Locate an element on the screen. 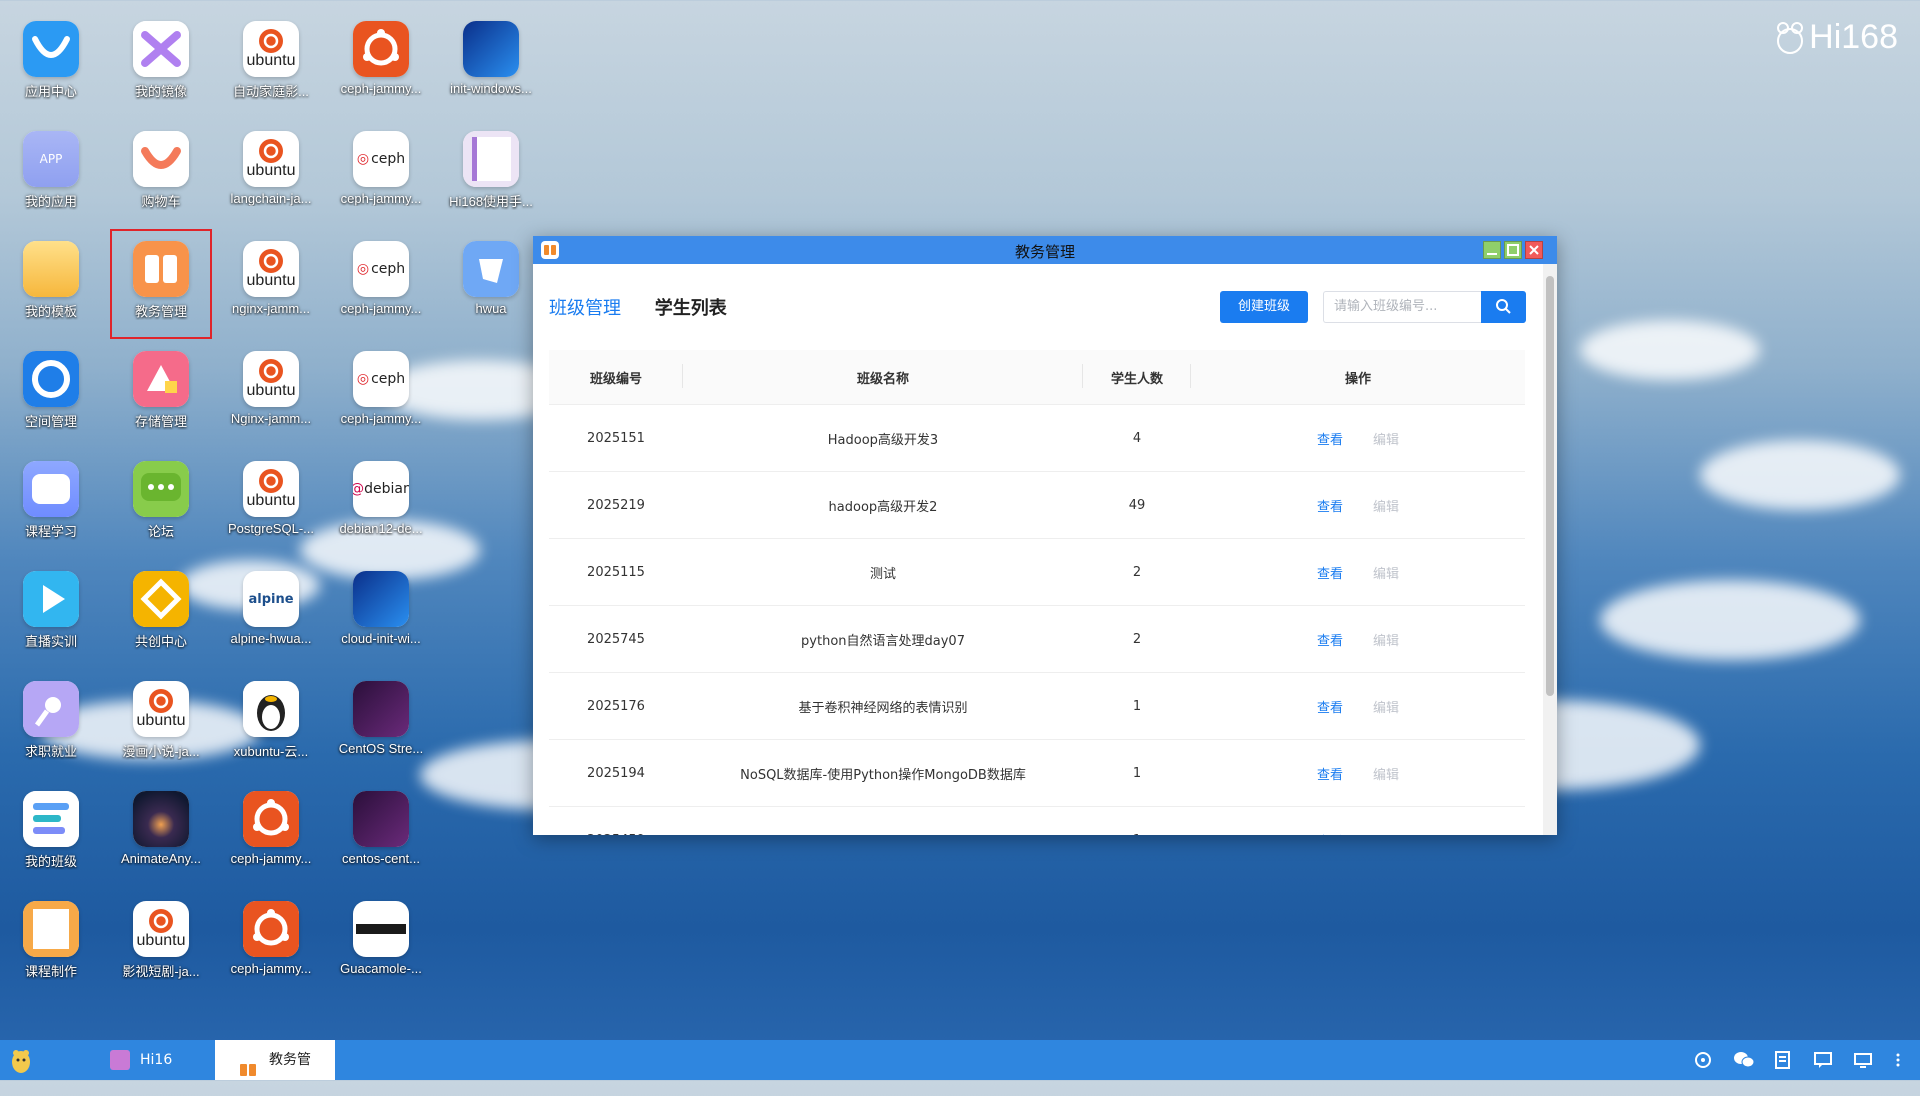 The width and height of the screenshot is (1920, 1096). cell-student-count: 1 is located at coordinates (1137, 820).